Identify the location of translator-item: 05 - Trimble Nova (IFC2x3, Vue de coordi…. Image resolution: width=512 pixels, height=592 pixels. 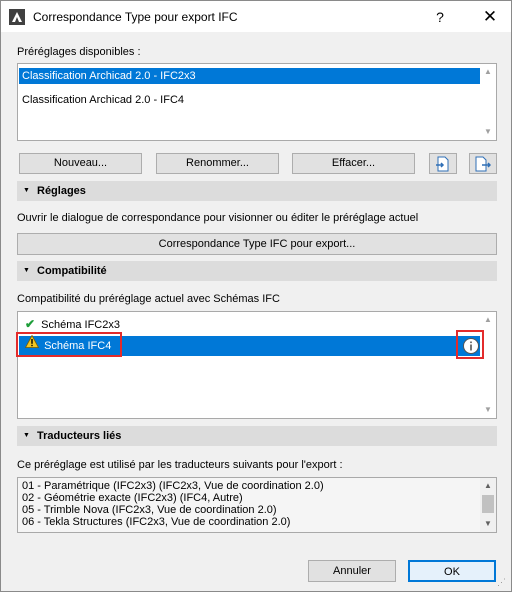
(149, 510).